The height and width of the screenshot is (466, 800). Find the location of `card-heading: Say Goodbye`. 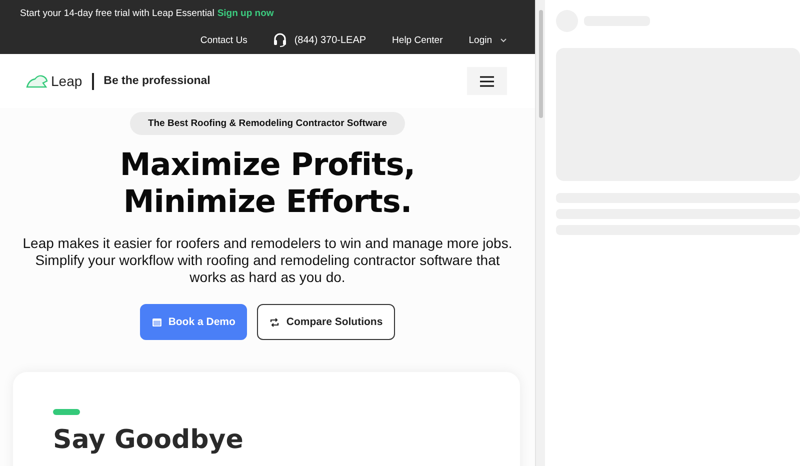

card-heading: Say Goodbye is located at coordinates (148, 440).